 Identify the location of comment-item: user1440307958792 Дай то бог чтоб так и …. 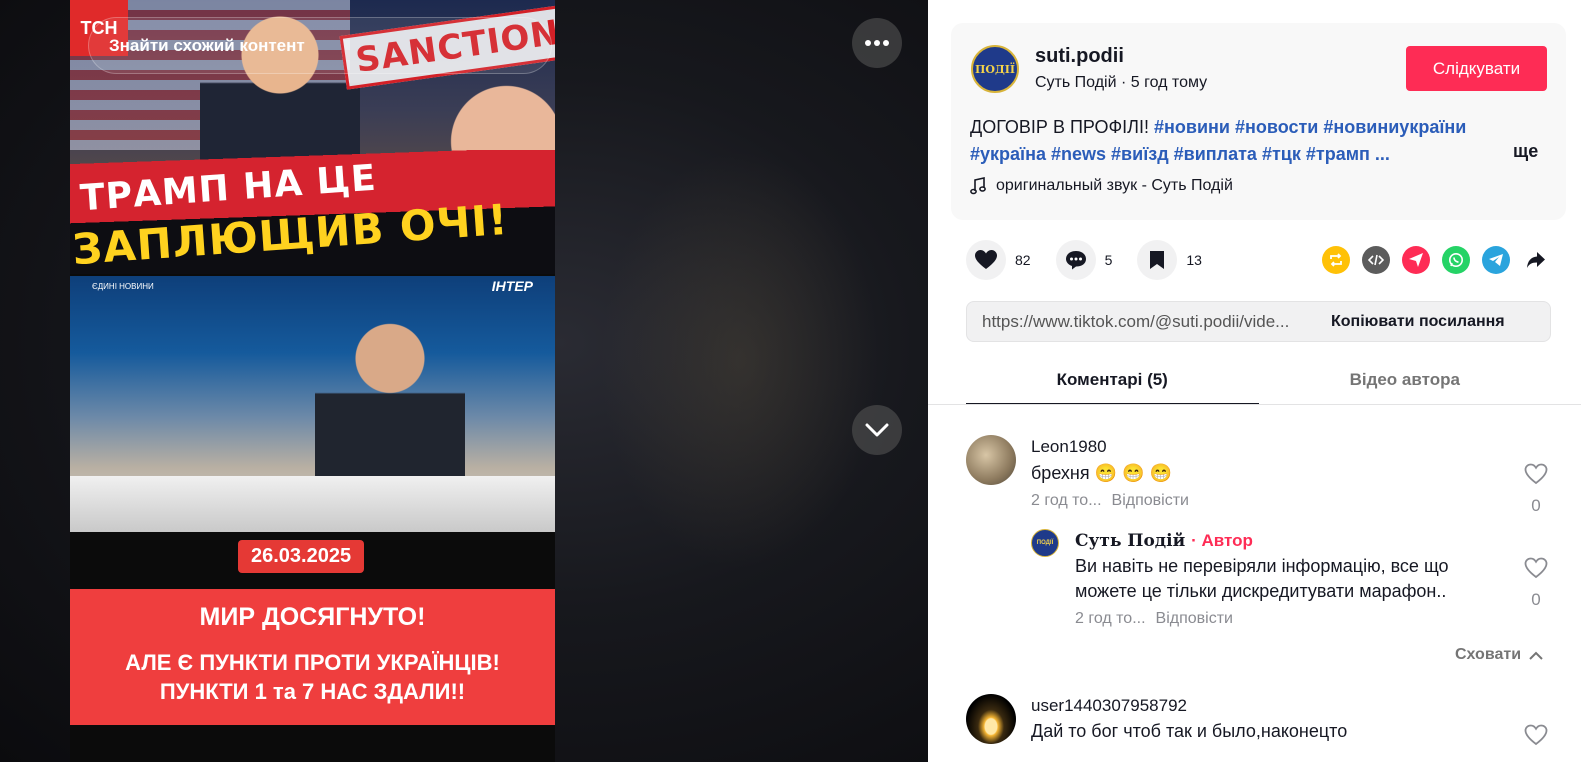
(1258, 728).